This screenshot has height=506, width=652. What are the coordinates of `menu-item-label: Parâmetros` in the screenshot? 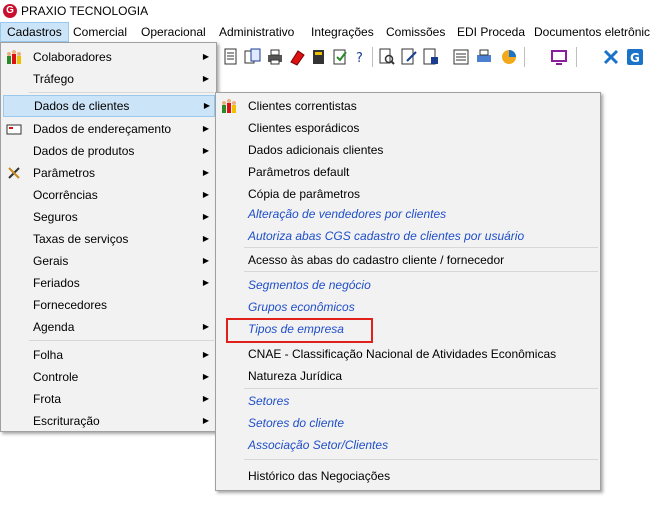 It's located at (64, 173).